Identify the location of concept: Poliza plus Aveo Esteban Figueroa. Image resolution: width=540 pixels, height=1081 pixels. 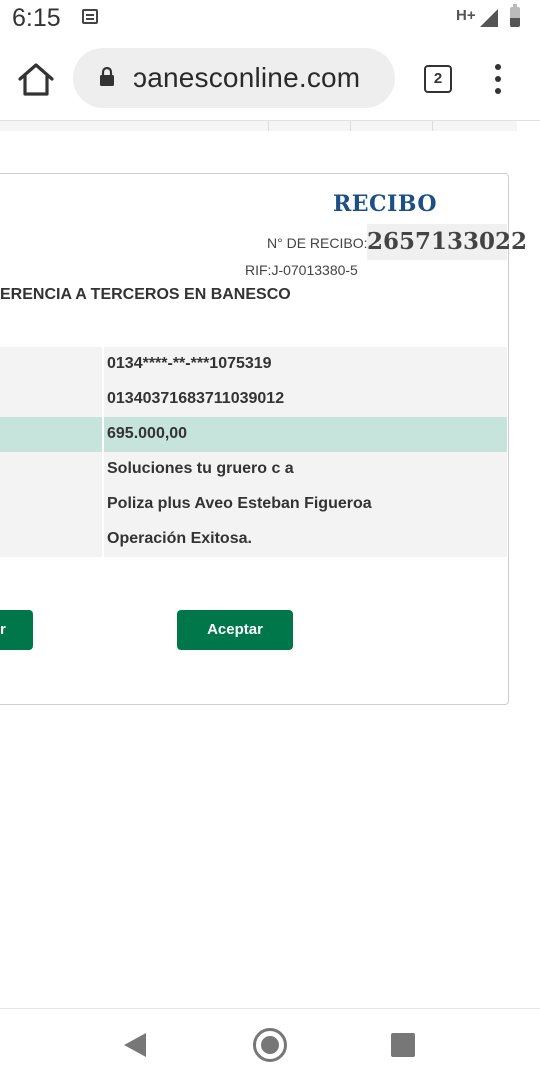
(239, 503).